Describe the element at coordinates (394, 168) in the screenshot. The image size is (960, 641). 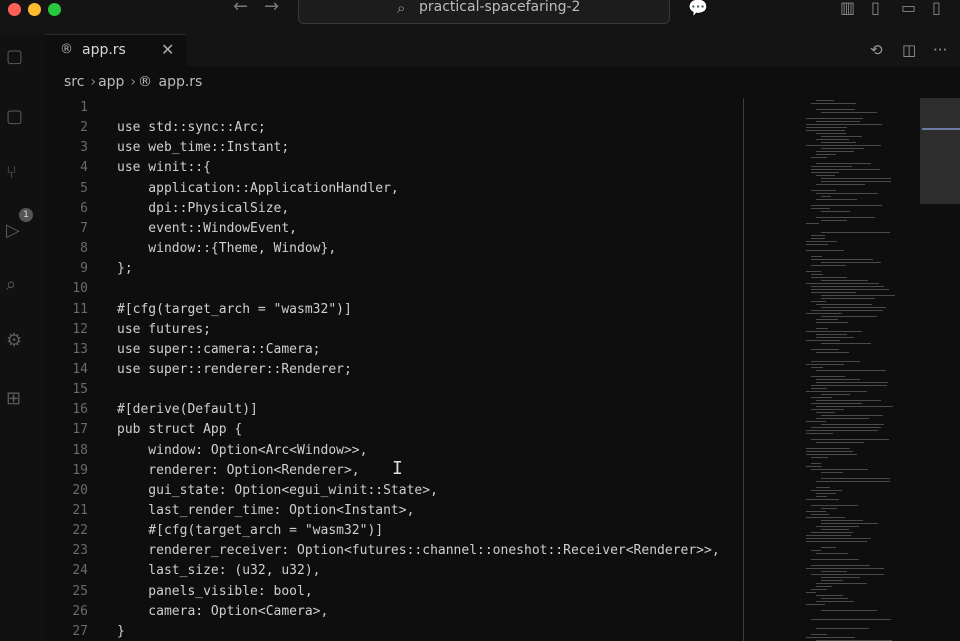
I see `code-line: 4 use winit::{` at that location.